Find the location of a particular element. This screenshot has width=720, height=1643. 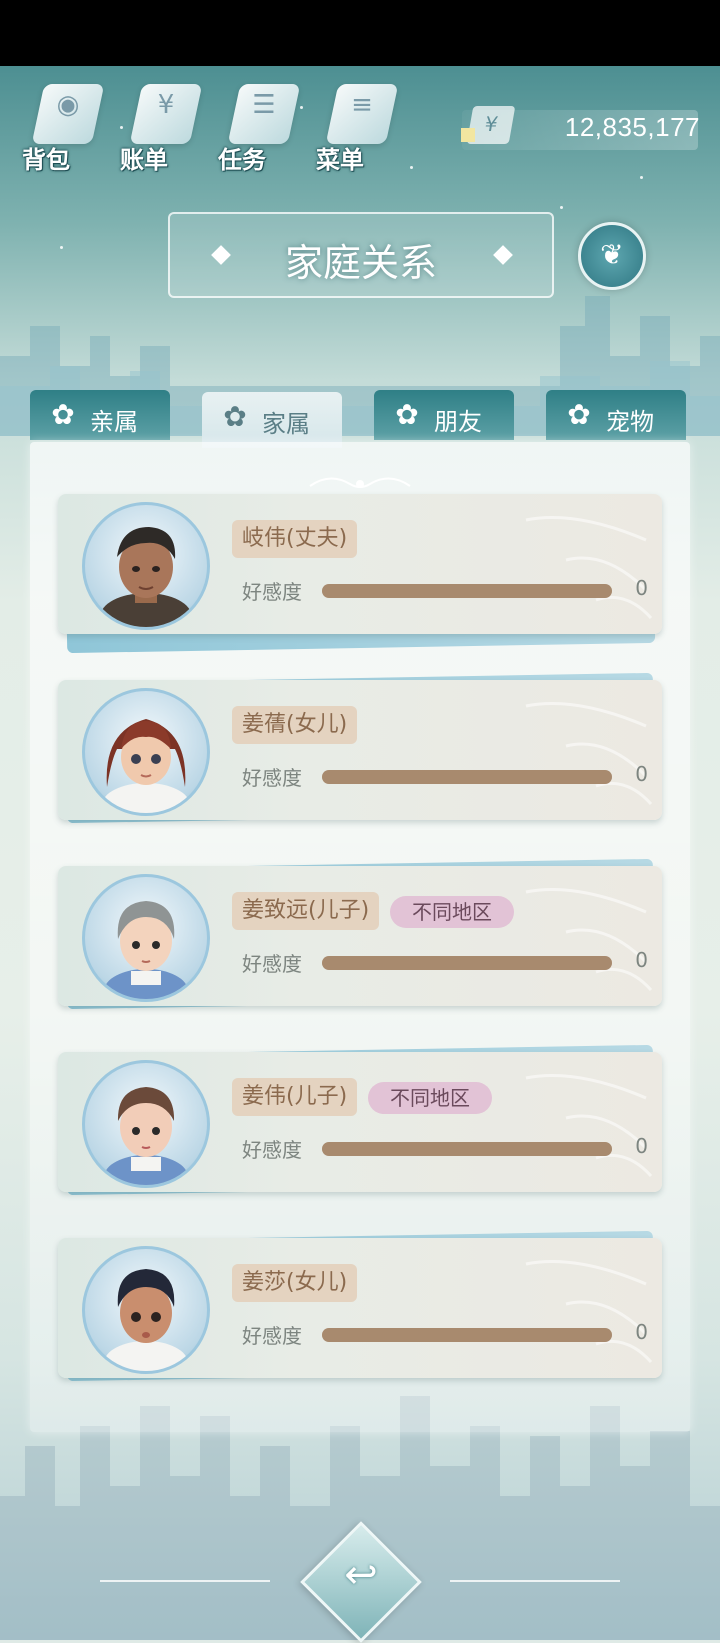

tab-friends: ✿ 朋友 is located at coordinates (444, 415).